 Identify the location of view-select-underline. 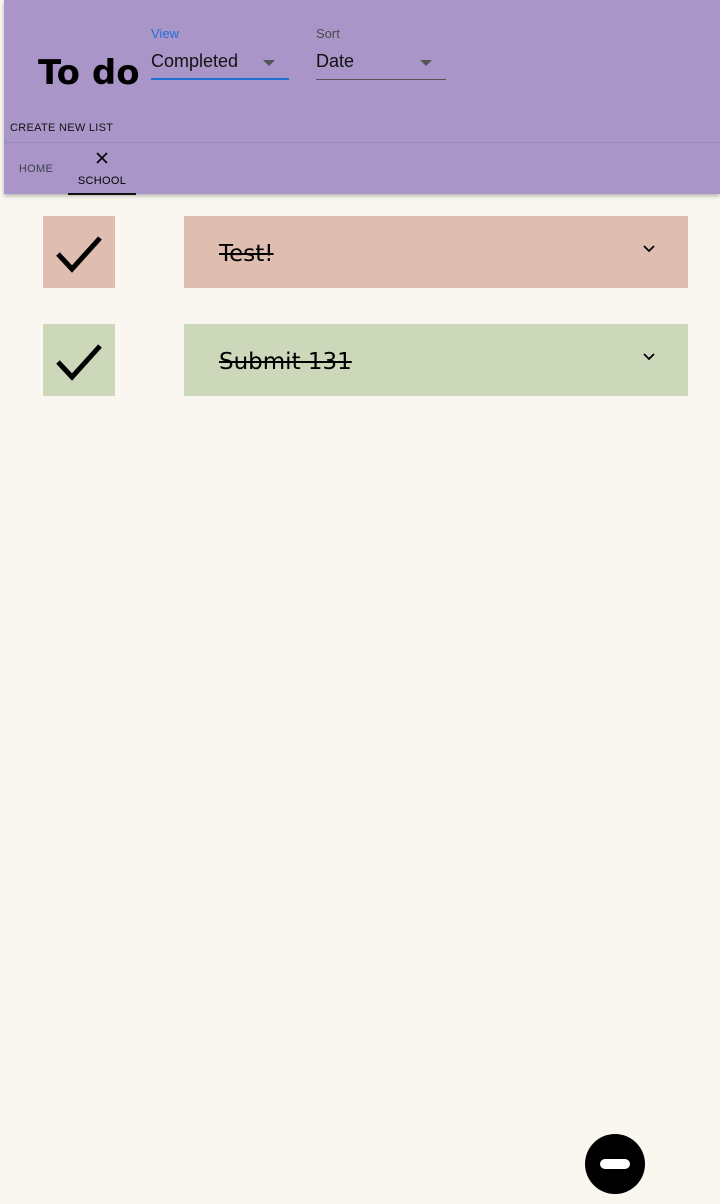
(220, 79).